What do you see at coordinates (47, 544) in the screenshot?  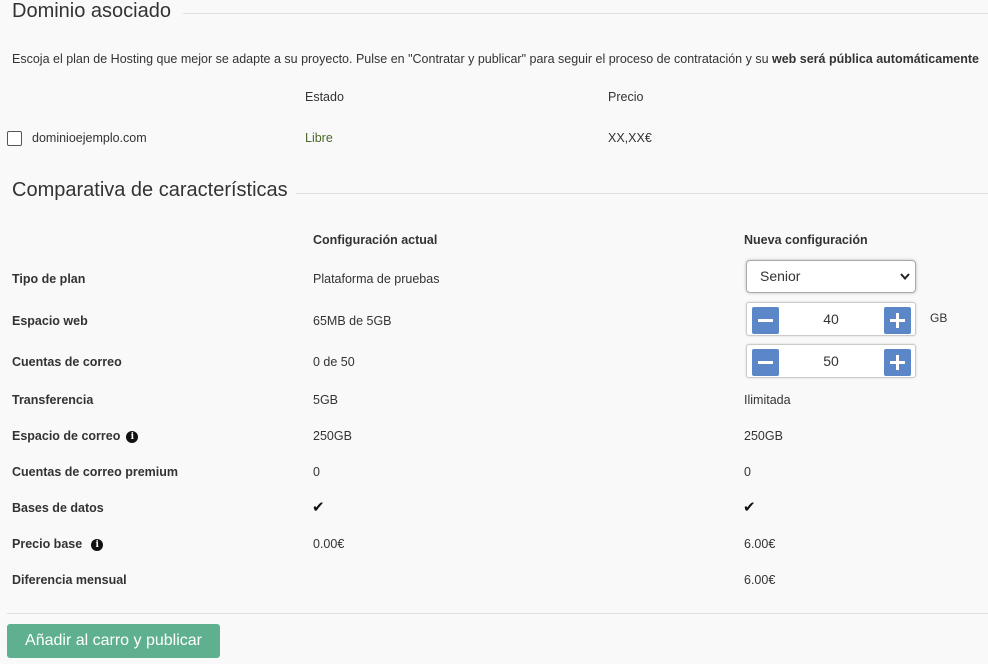 I see `row-label-base-price-text: Precio base` at bounding box center [47, 544].